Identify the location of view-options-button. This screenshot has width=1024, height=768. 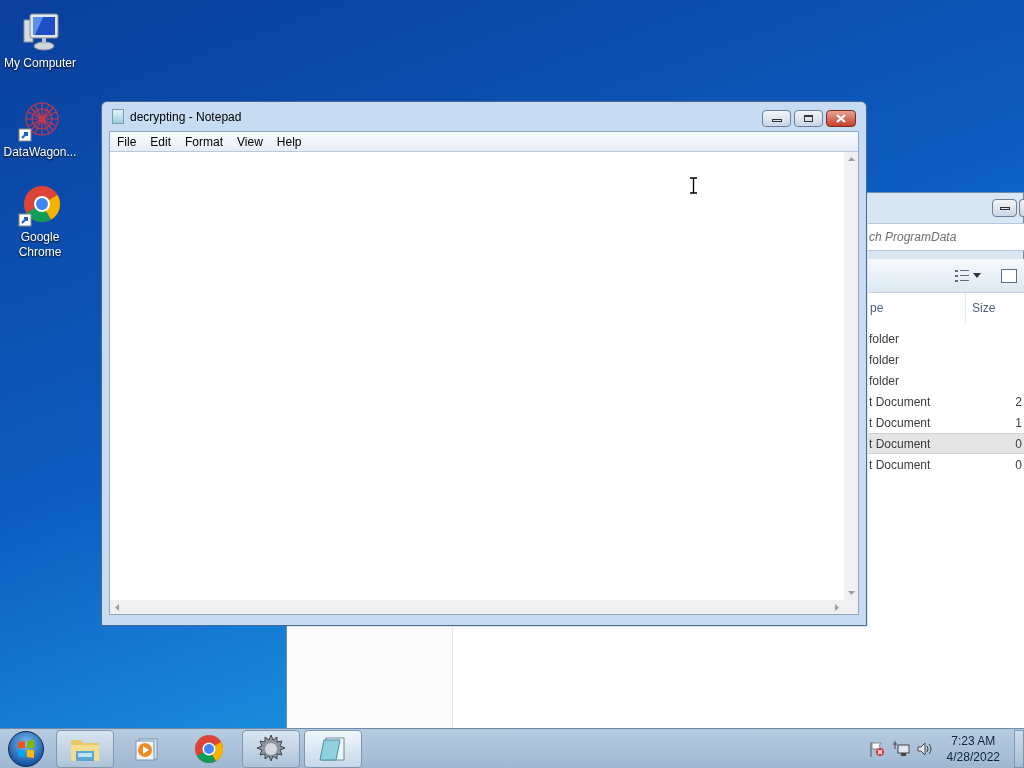
(968, 275).